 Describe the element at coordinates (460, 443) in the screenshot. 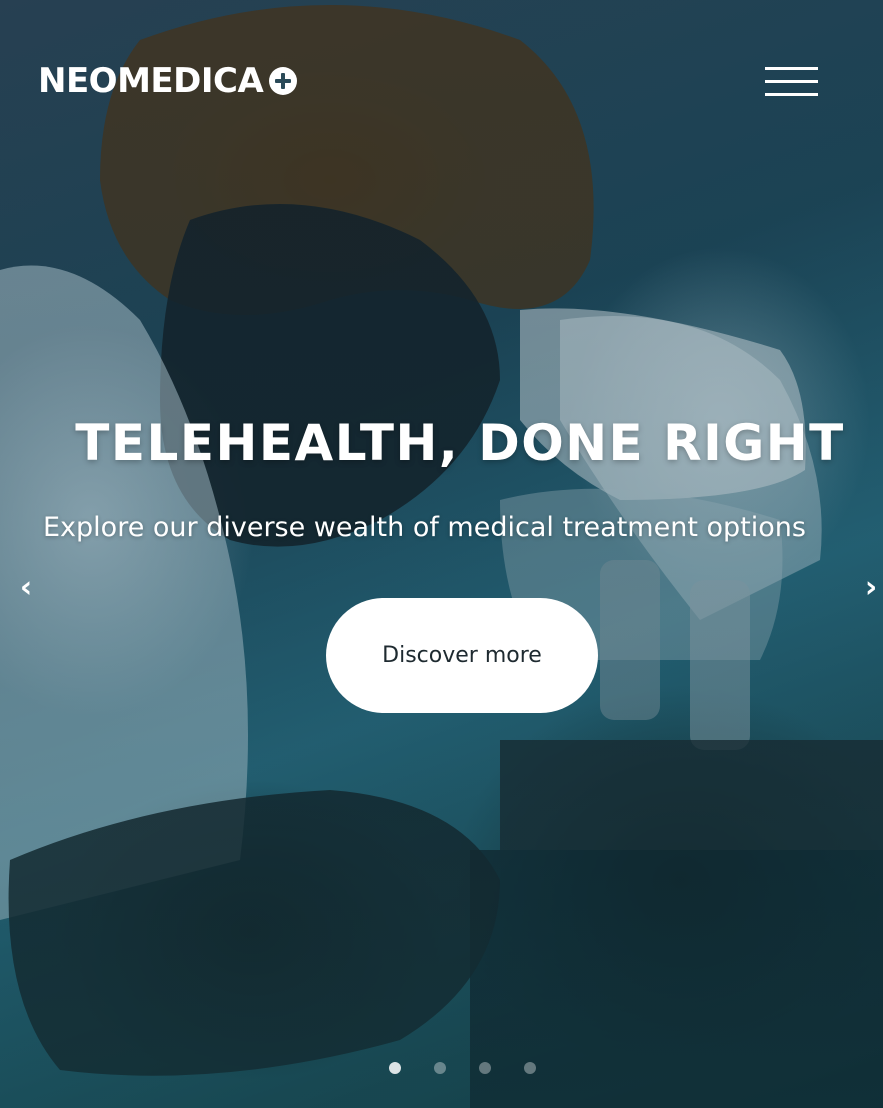

I see `hero-headline: TELEHEALTH, DONE RIGHT` at that location.